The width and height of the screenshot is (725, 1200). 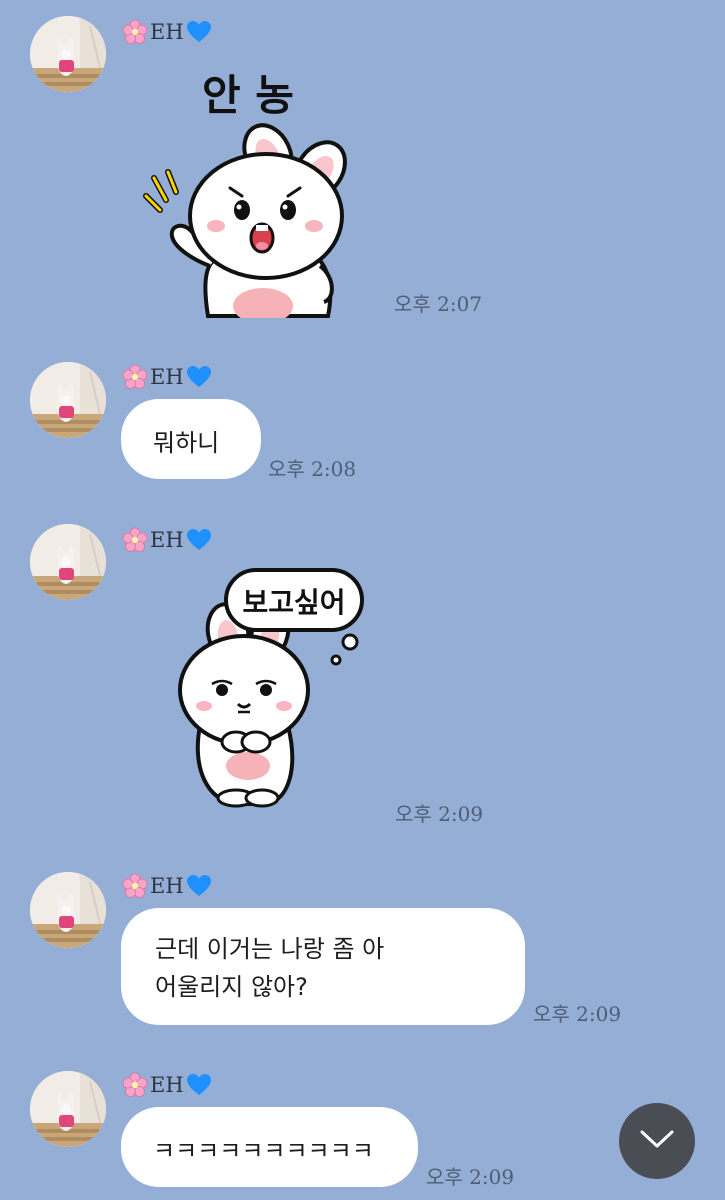 I want to click on message-text-line: 어울리지 않아?, so click(x=231, y=987).